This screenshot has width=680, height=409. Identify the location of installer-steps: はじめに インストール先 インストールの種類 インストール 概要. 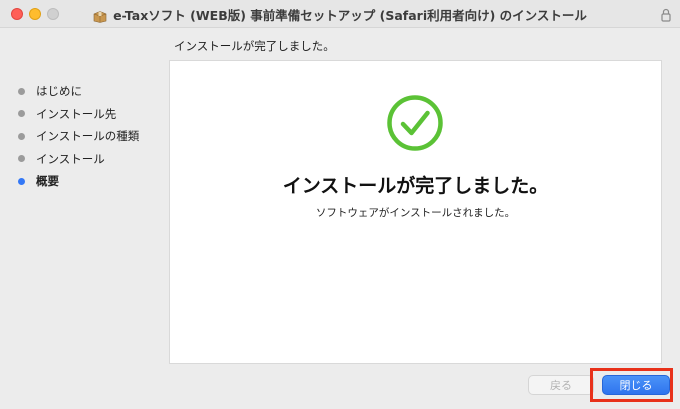
(78, 136).